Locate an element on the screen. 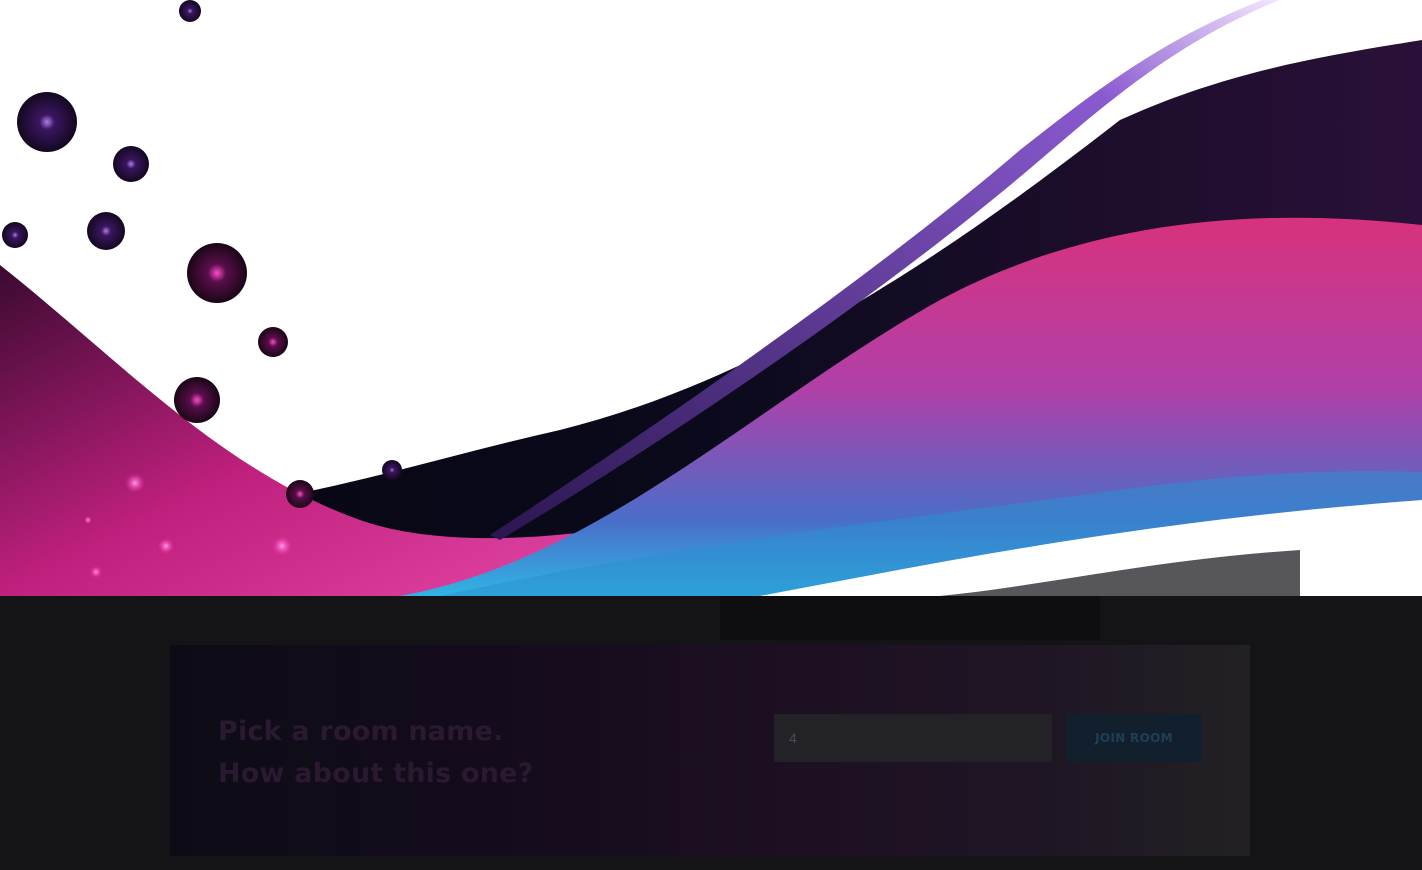 This screenshot has width=1422, height=870. room-prompt: Pick a room name. How about this one? is located at coordinates (376, 753).